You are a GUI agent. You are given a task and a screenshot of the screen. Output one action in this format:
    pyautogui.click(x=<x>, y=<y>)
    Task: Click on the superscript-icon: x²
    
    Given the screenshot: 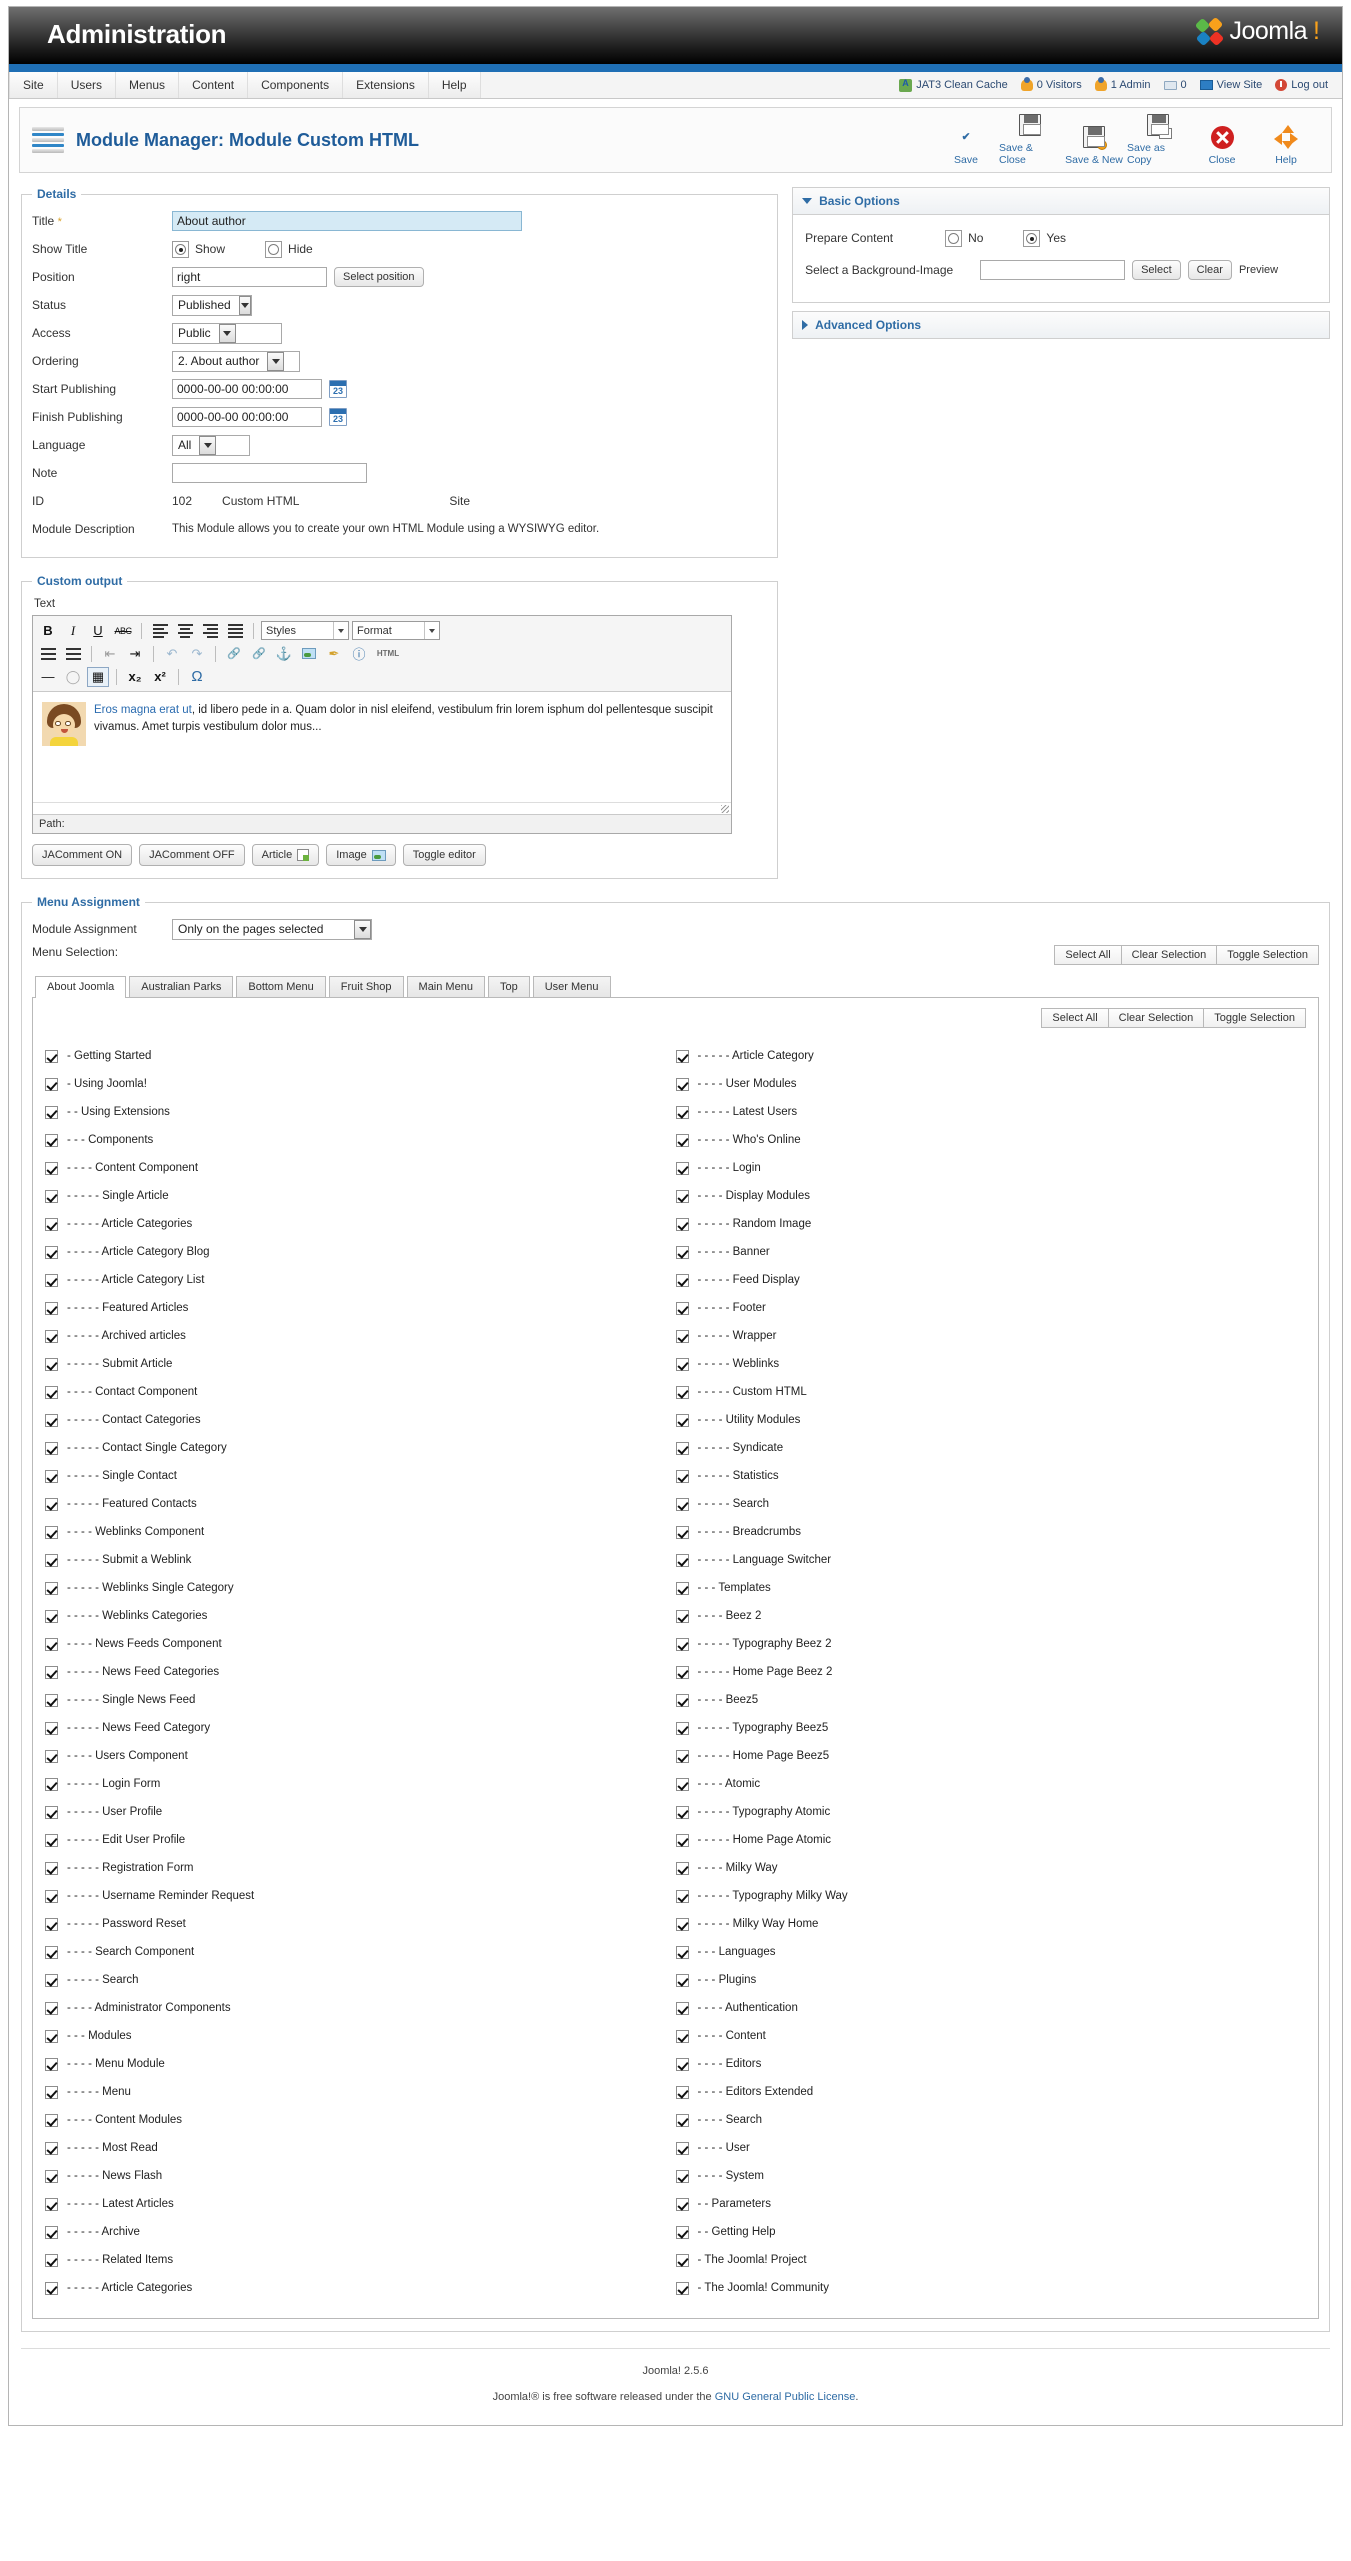 What is the action you would take?
    pyautogui.click(x=160, y=677)
    